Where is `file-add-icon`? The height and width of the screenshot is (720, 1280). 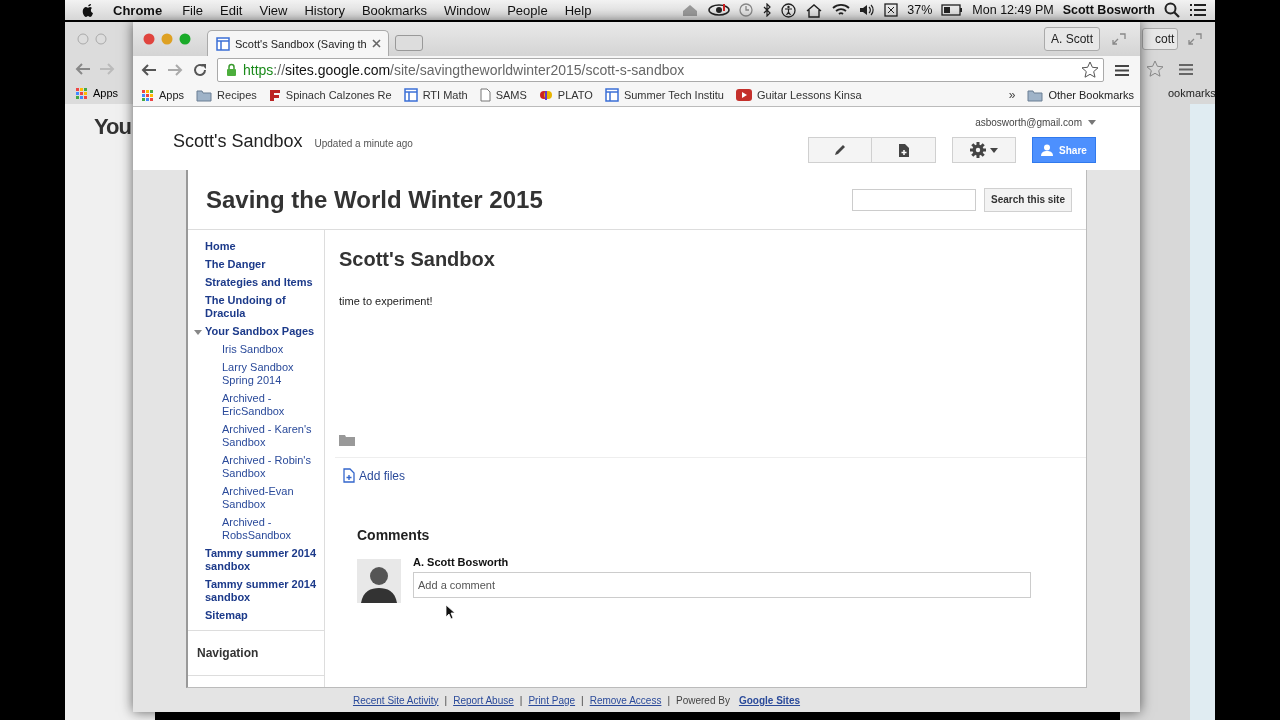
file-add-icon is located at coordinates (349, 475).